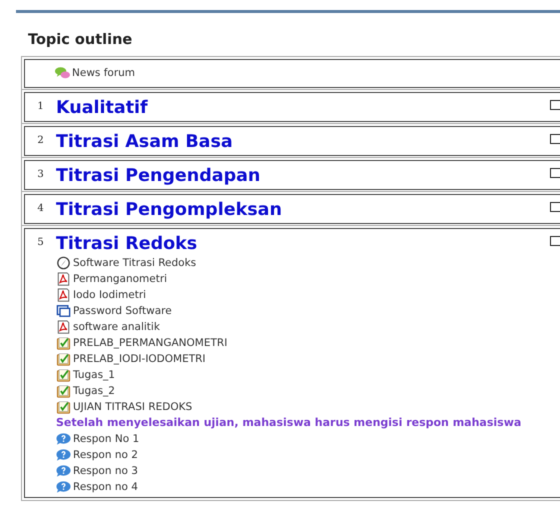 This screenshot has width=560, height=508. Describe the element at coordinates (40, 107) in the screenshot. I see `section-number: 1` at that location.